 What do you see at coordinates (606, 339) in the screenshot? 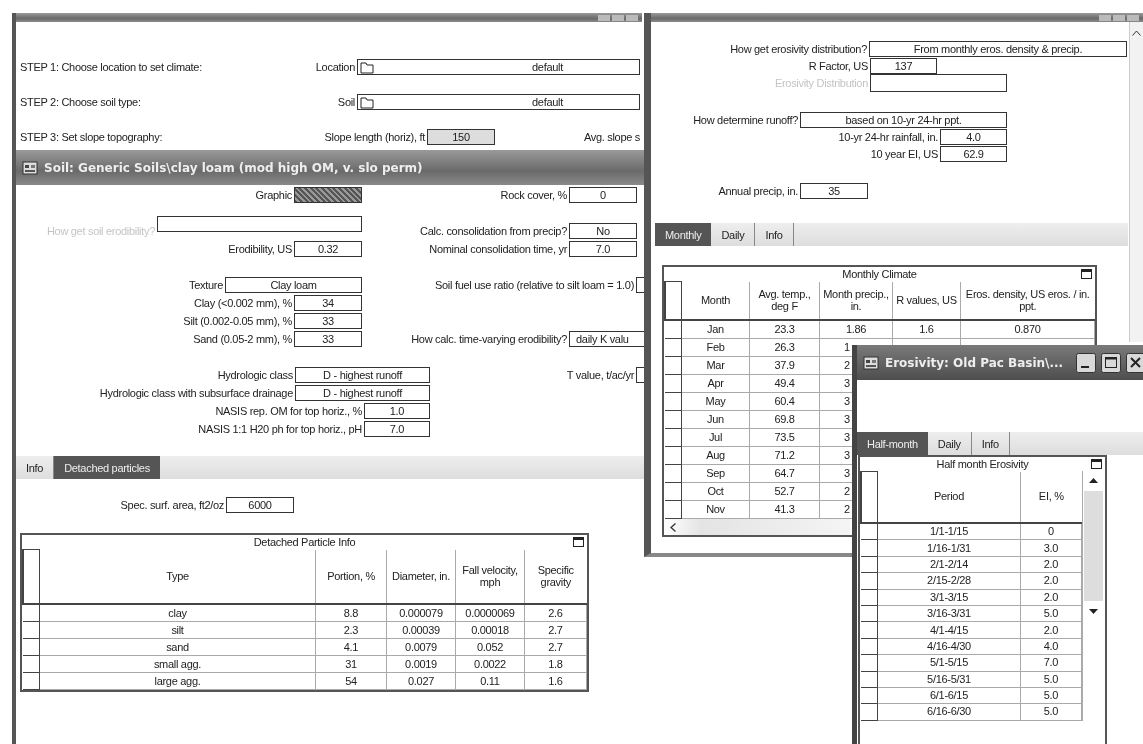
I see `dropdown-field: daily K valu` at bounding box center [606, 339].